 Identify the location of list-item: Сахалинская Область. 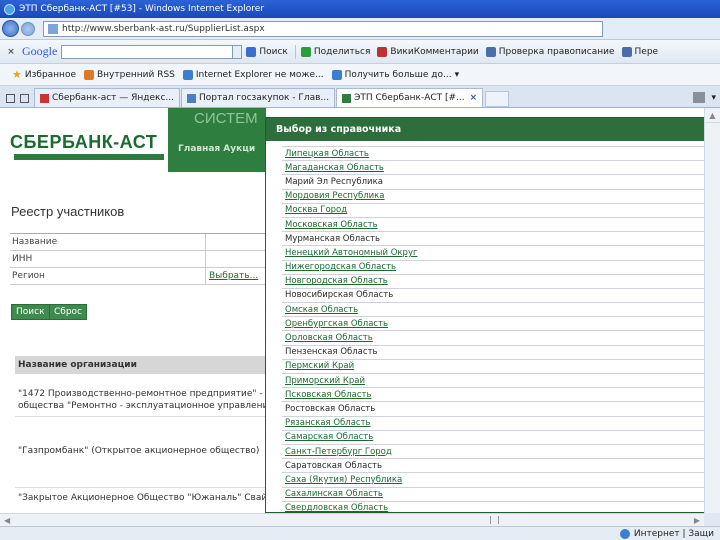
(499, 495).